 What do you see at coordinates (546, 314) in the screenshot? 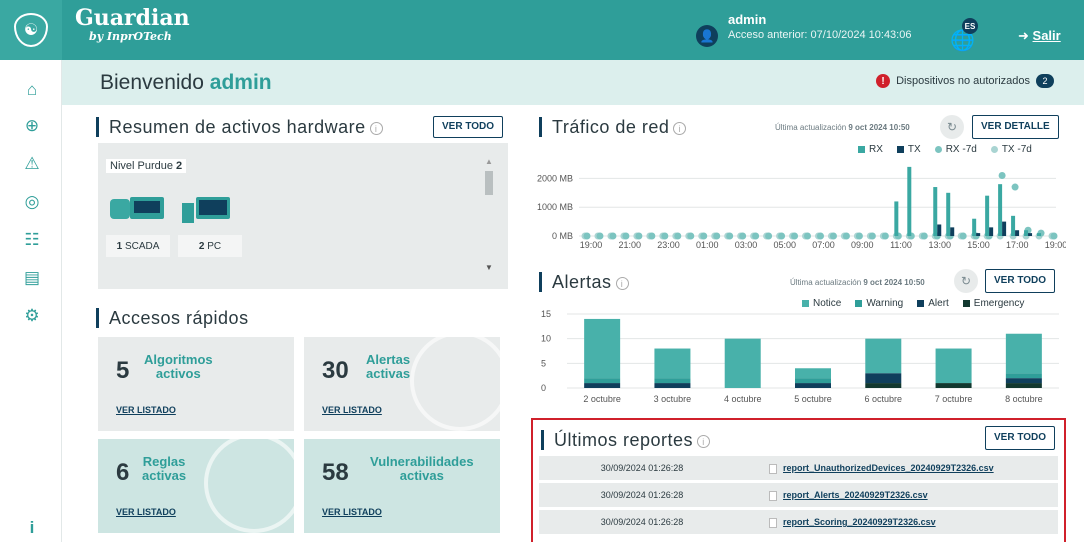
I see `y-tick-label: 15` at bounding box center [546, 314].